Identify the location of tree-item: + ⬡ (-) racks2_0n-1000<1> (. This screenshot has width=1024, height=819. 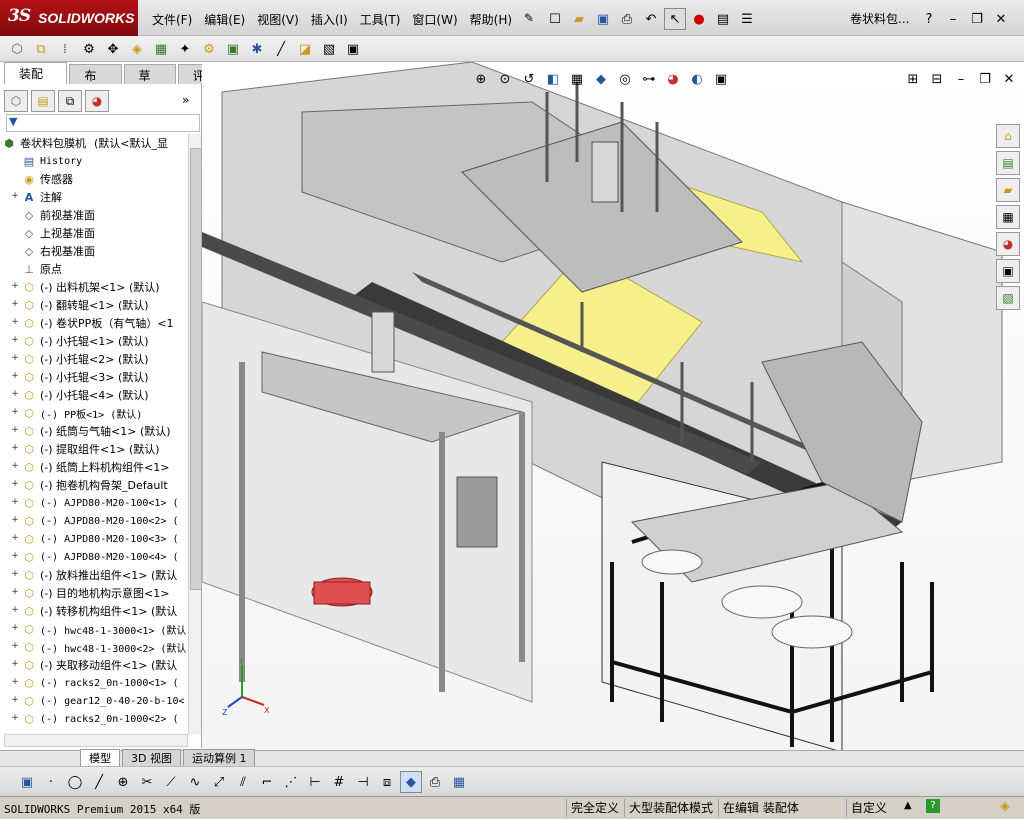
(95, 683).